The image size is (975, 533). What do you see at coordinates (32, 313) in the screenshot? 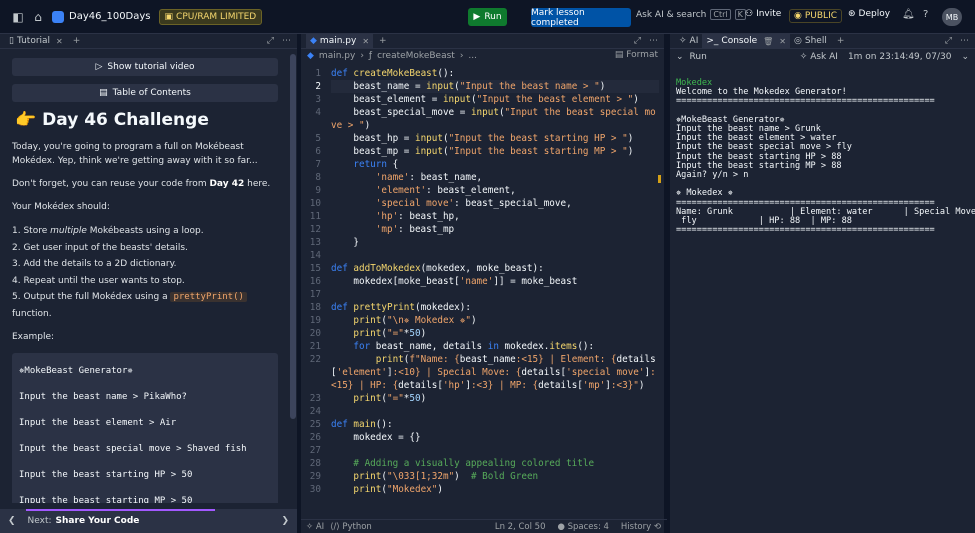
I see `item-text: function.` at bounding box center [32, 313].